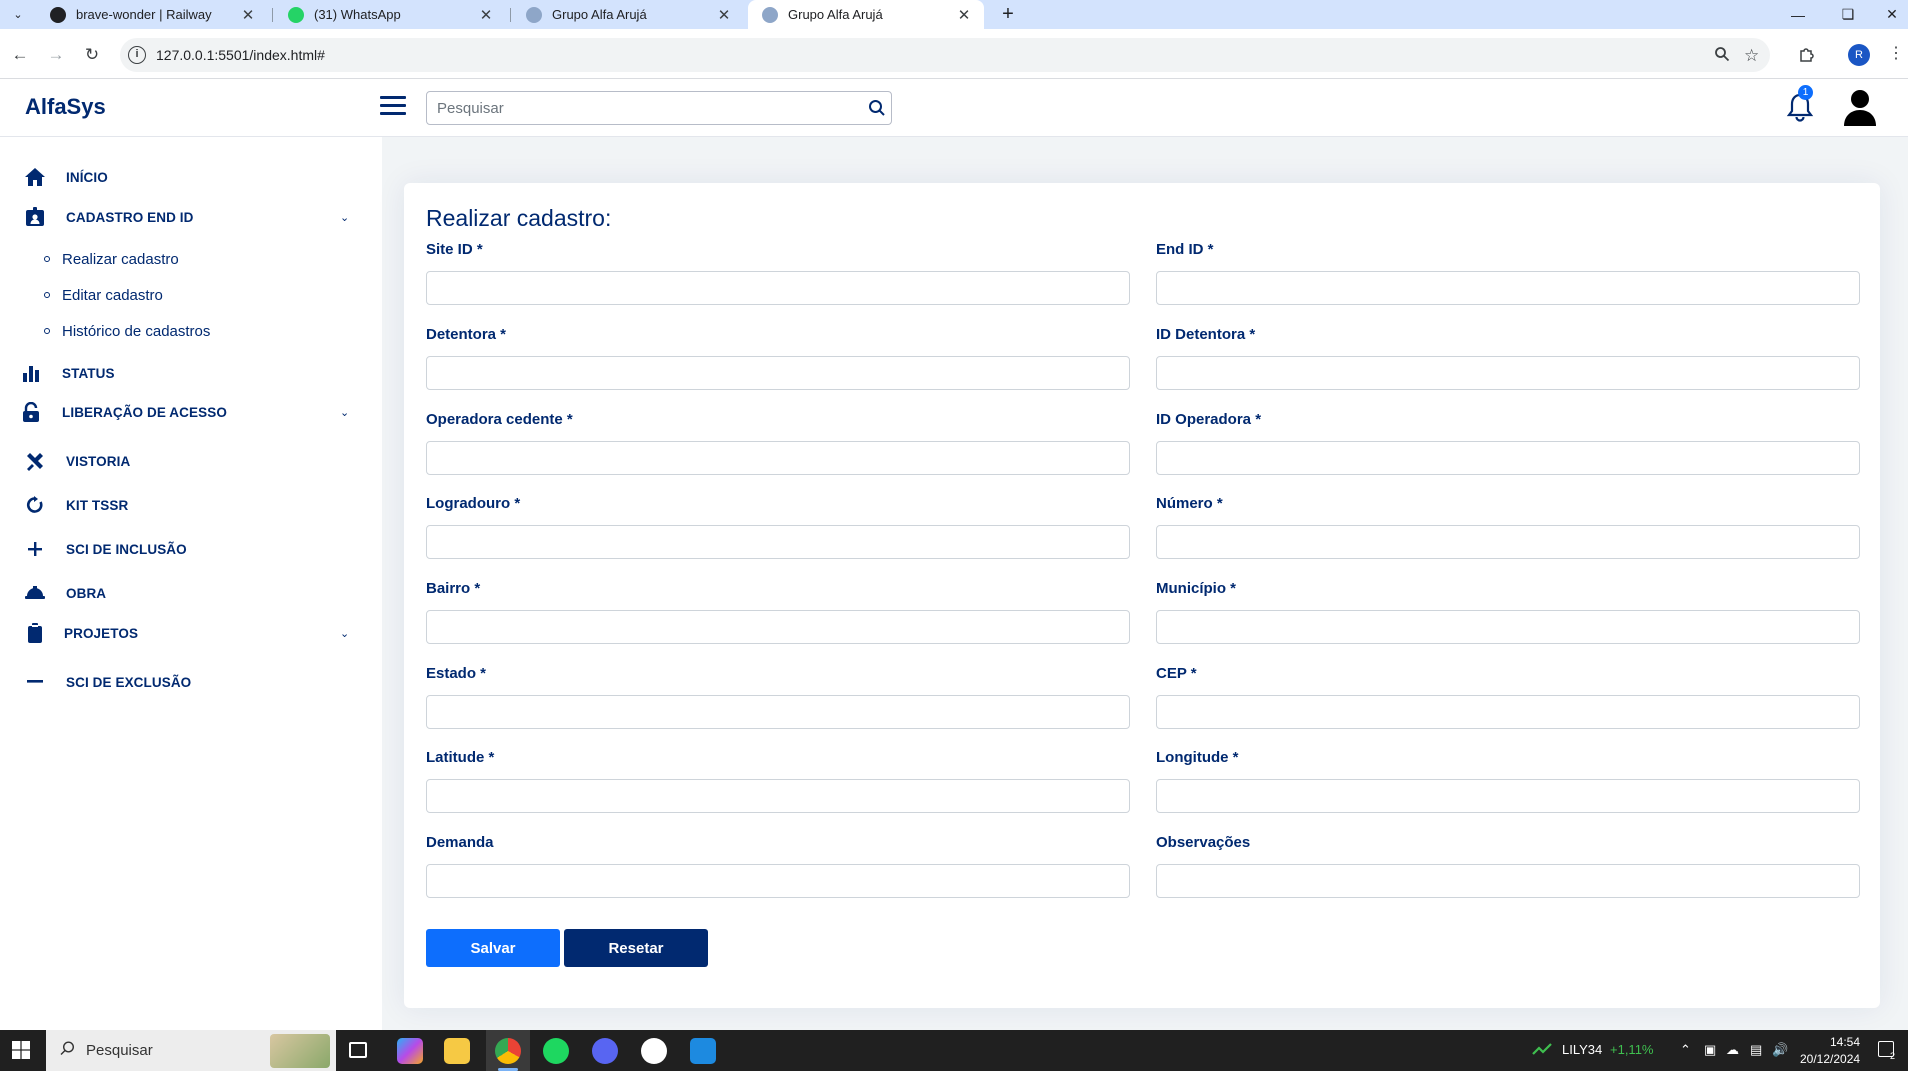 This screenshot has height=1071, width=1908. I want to click on reload-icon: ↻, so click(92, 55).